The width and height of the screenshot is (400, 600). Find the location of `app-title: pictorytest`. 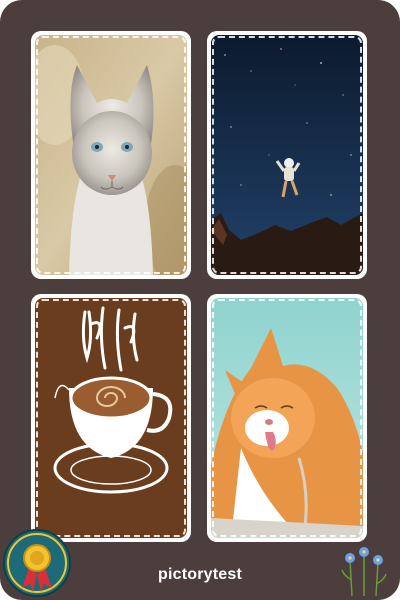

app-title: pictorytest is located at coordinates (200, 574).